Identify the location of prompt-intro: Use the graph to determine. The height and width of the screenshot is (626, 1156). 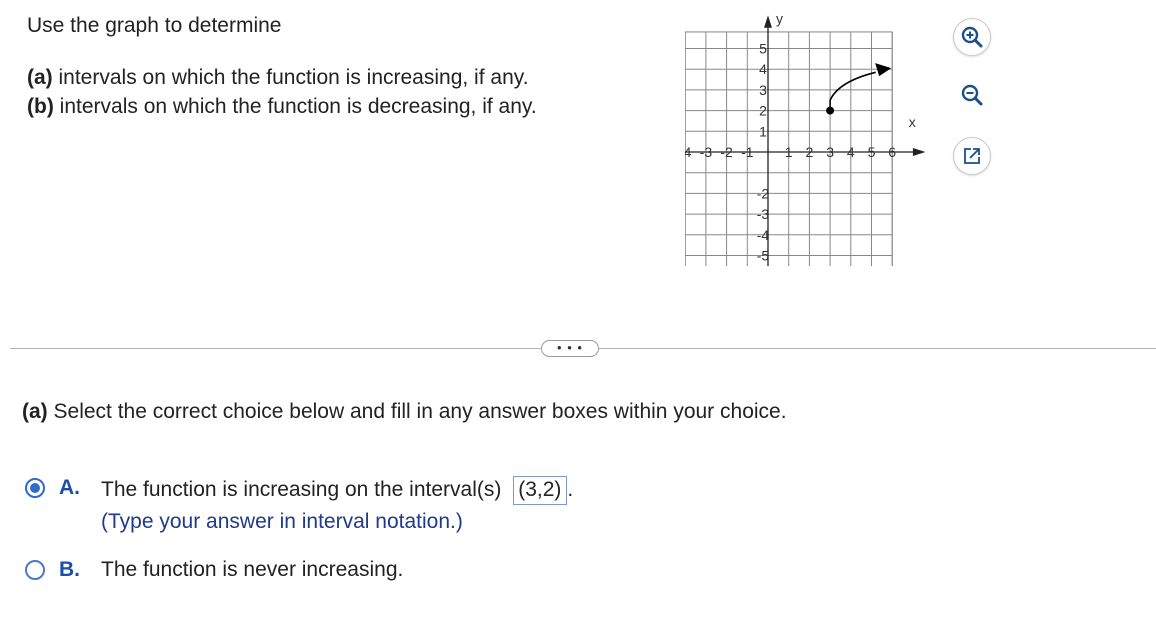
(154, 25).